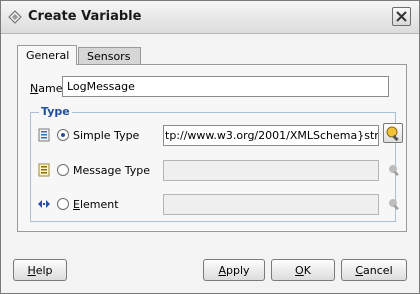  I want to click on type-group-title: Type, so click(55, 111).